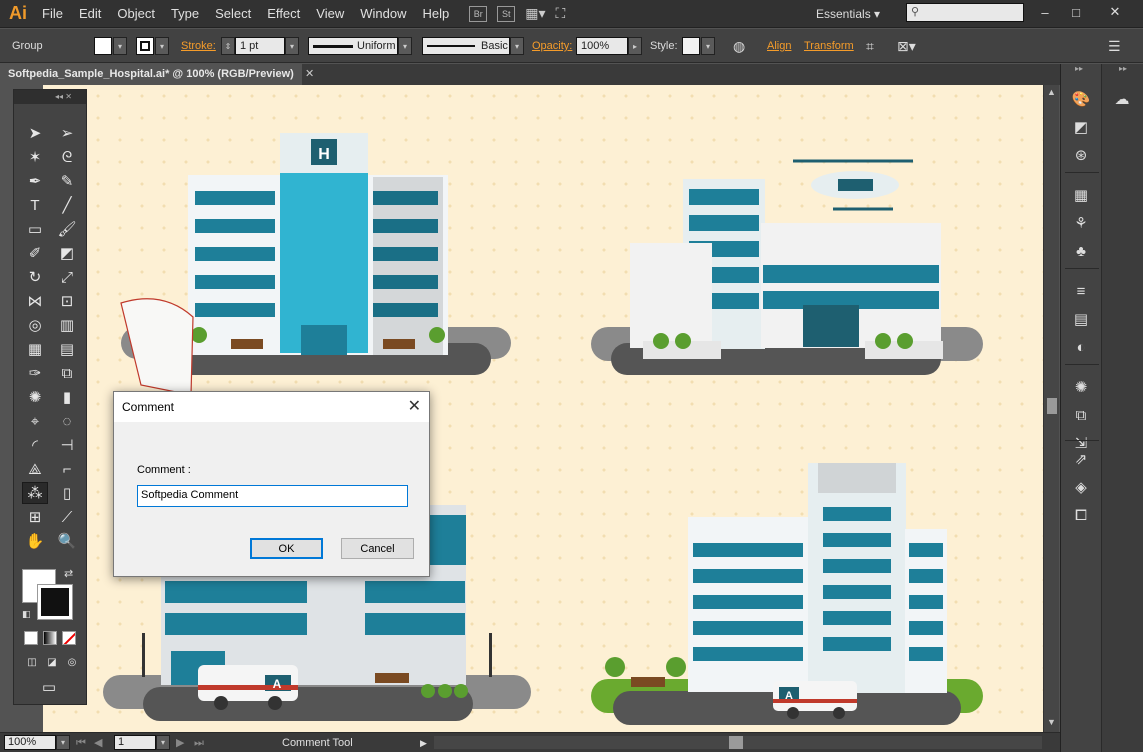  What do you see at coordinates (35, 133) in the screenshot?
I see `selection-tool-icon: ➤` at bounding box center [35, 133].